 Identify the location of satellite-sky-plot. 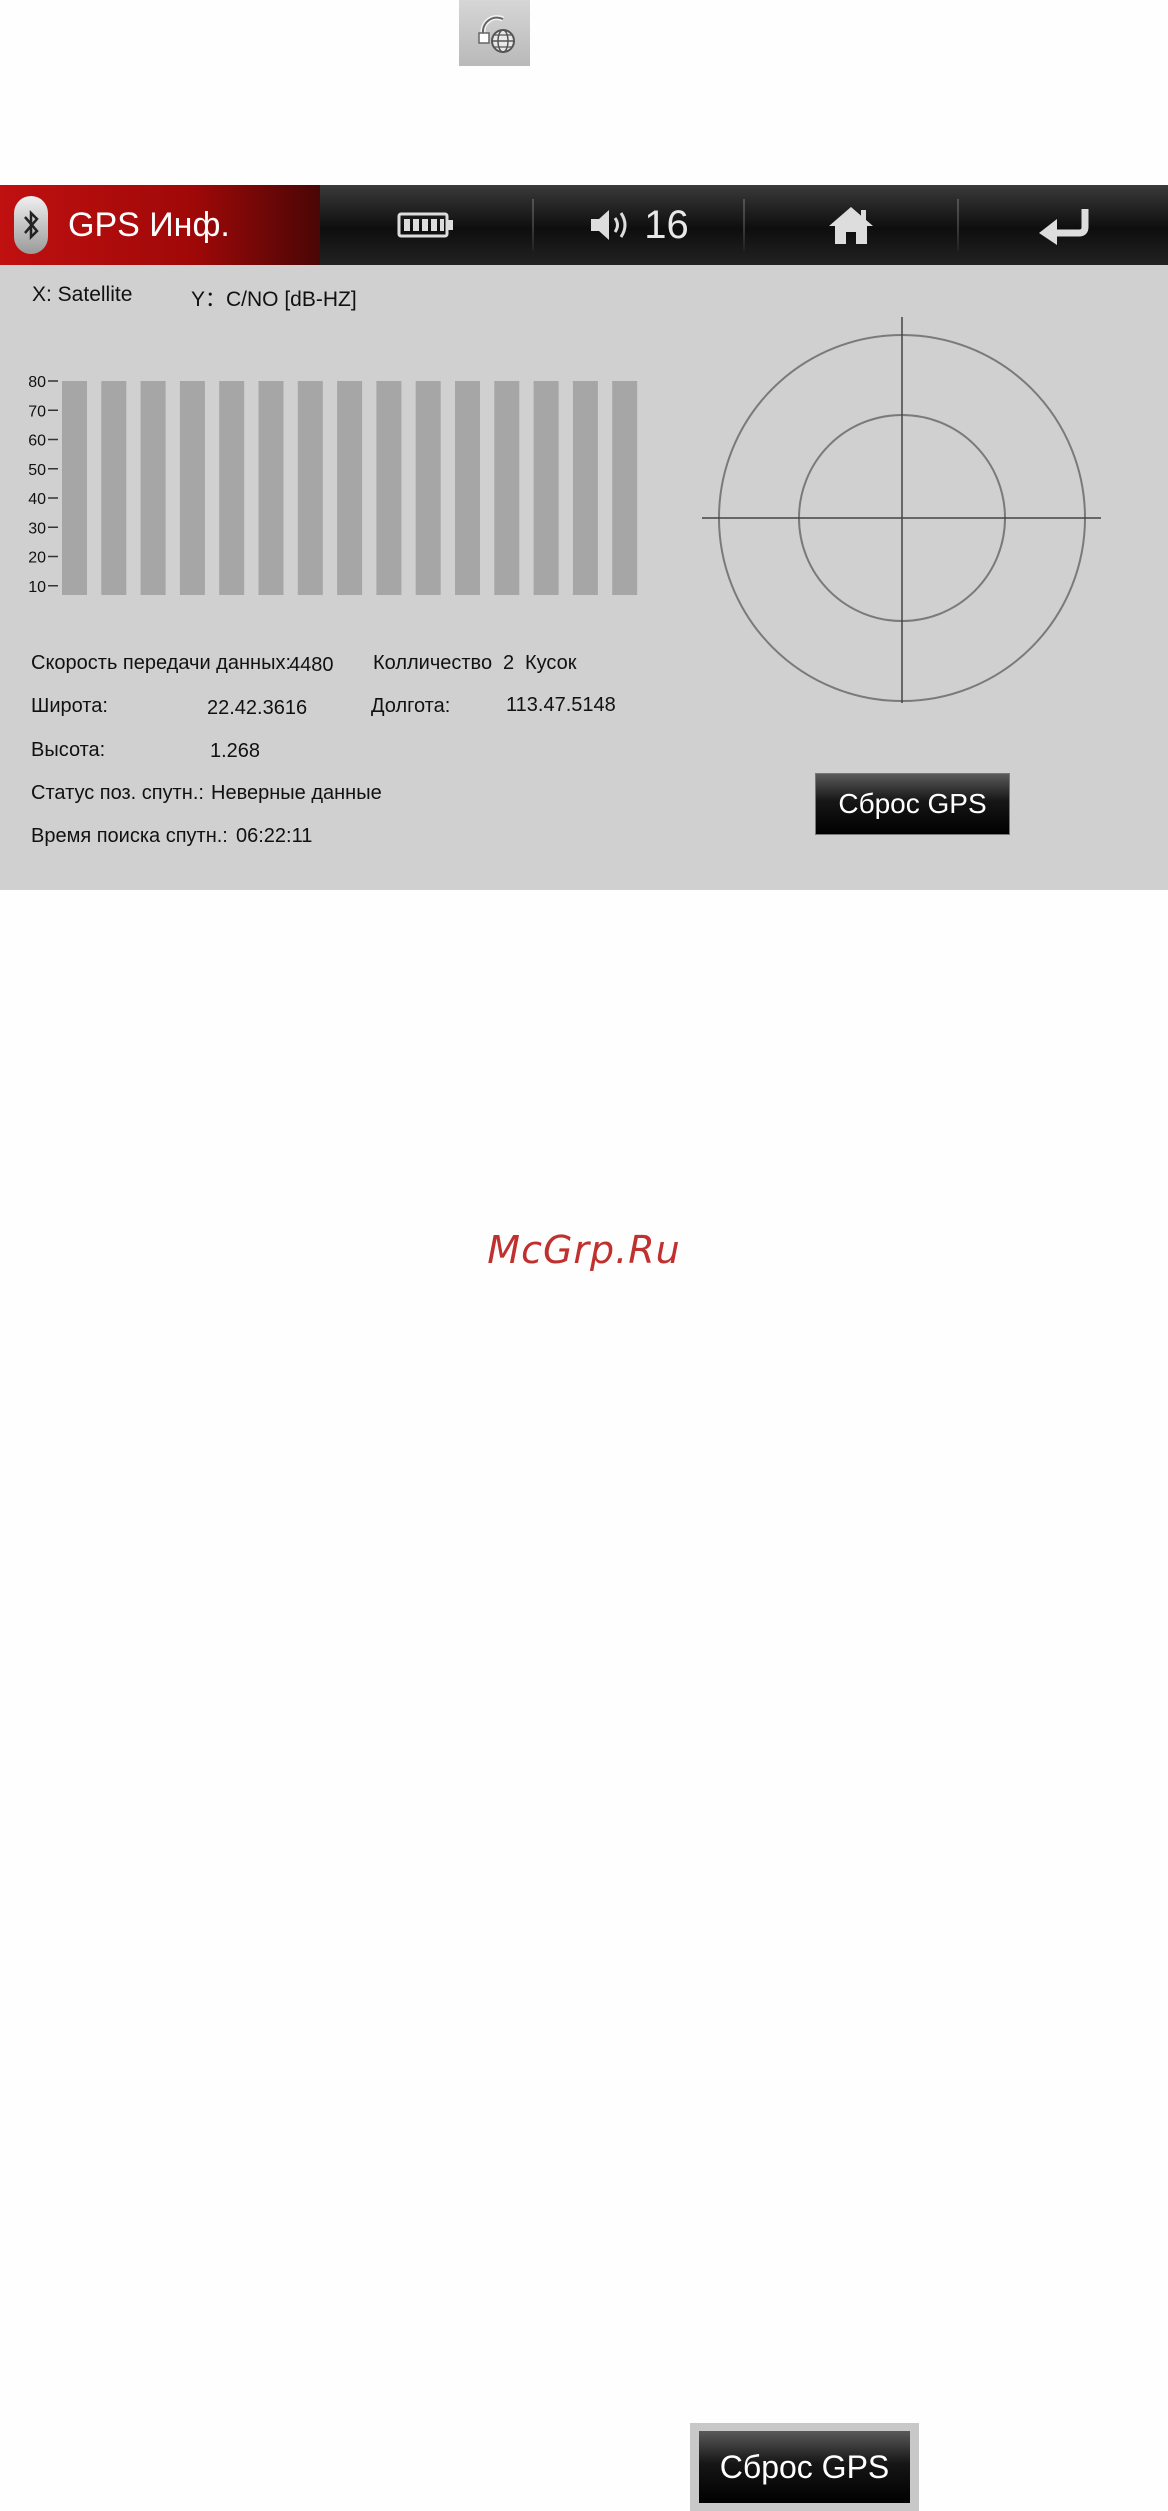
(901, 510).